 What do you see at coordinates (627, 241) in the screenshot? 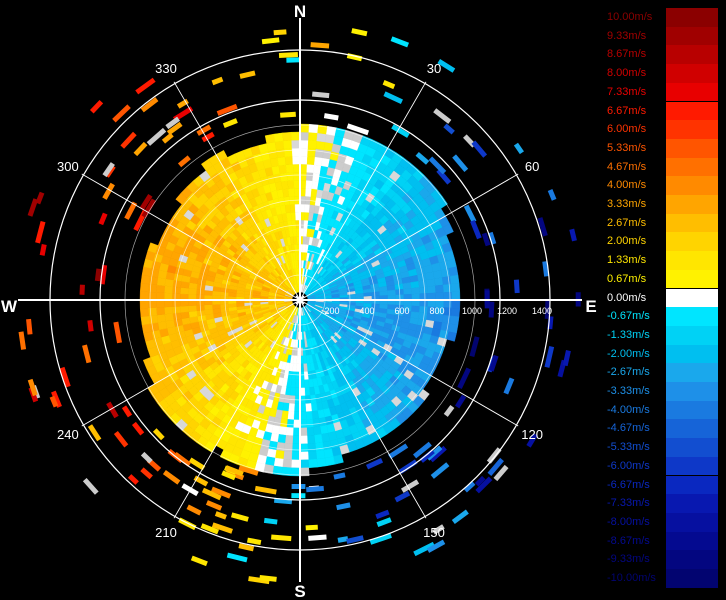
I see `legend-label: 2.00m/s` at bounding box center [627, 241].